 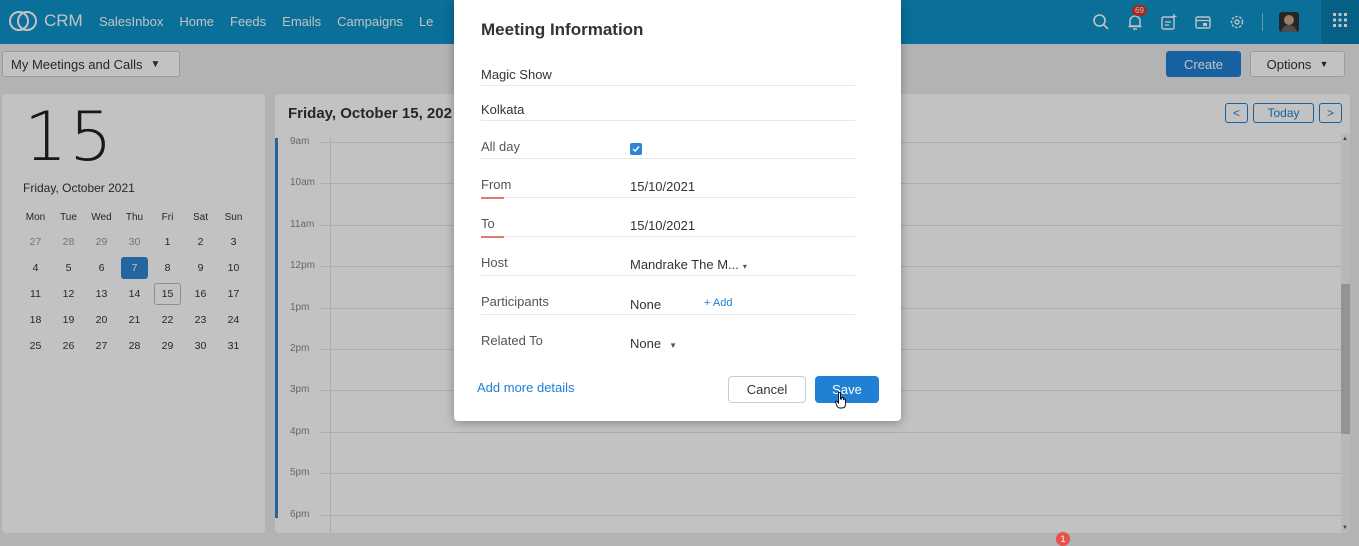 What do you see at coordinates (646, 304) in the screenshot?
I see `participants-value: None` at bounding box center [646, 304].